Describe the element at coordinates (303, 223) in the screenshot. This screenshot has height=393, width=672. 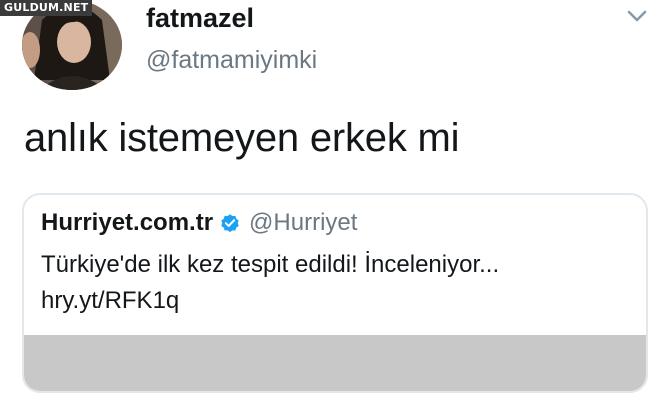
I see `quoted-tweet-handle: @Hurriyet` at that location.